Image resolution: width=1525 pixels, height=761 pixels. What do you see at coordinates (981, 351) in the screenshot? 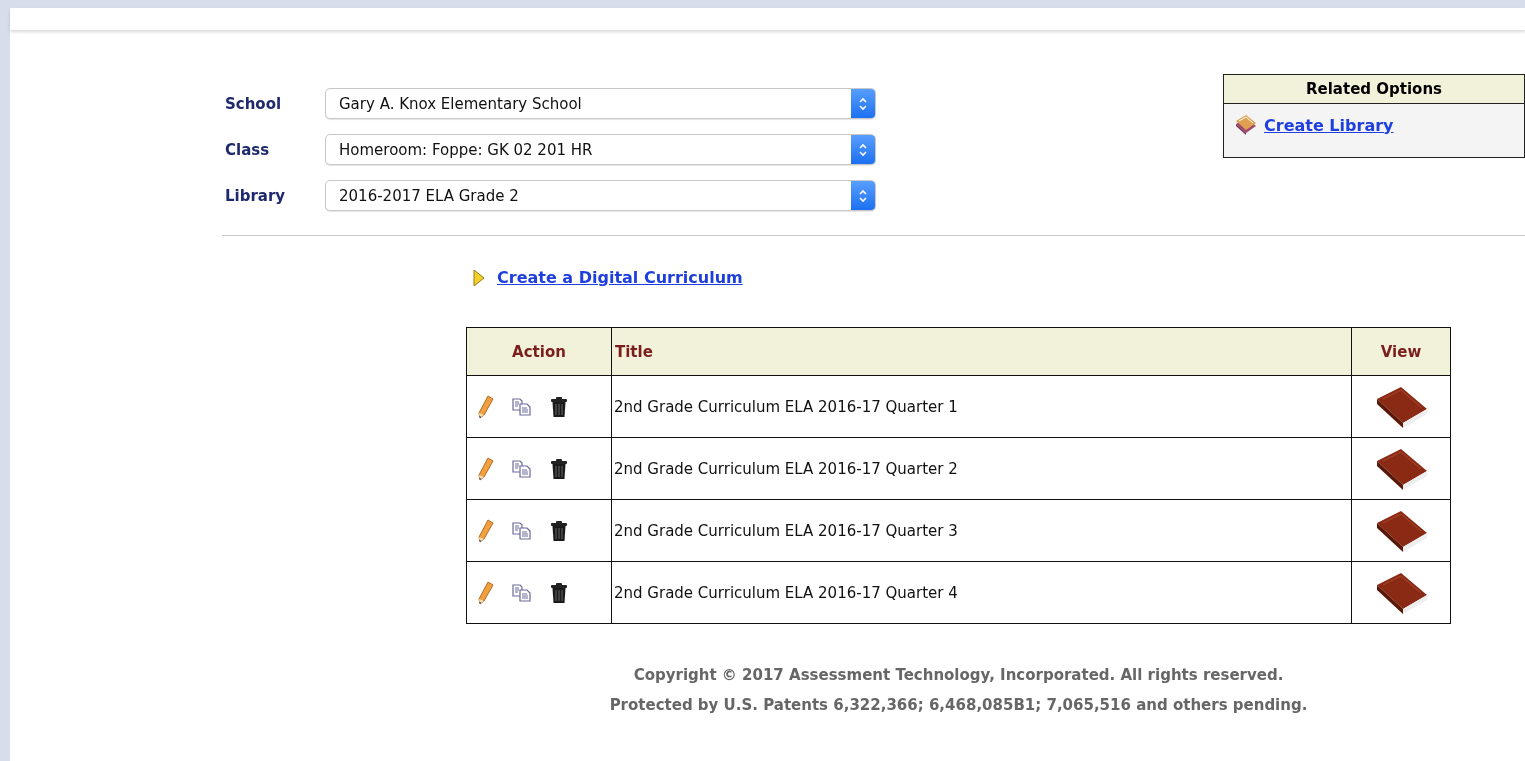
I see `column-header: Title` at bounding box center [981, 351].